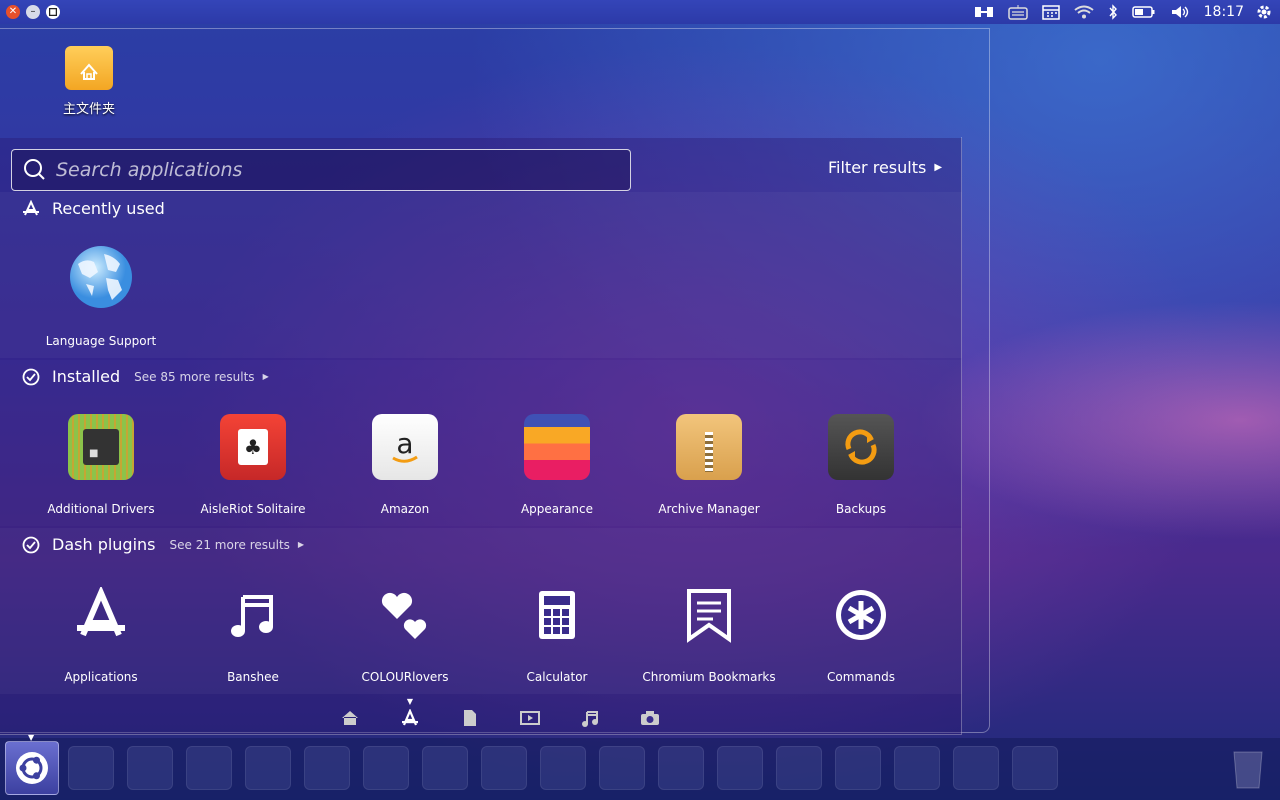 This screenshot has width=1280, height=800. I want to click on bluetooth-icon, so click(1113, 12).